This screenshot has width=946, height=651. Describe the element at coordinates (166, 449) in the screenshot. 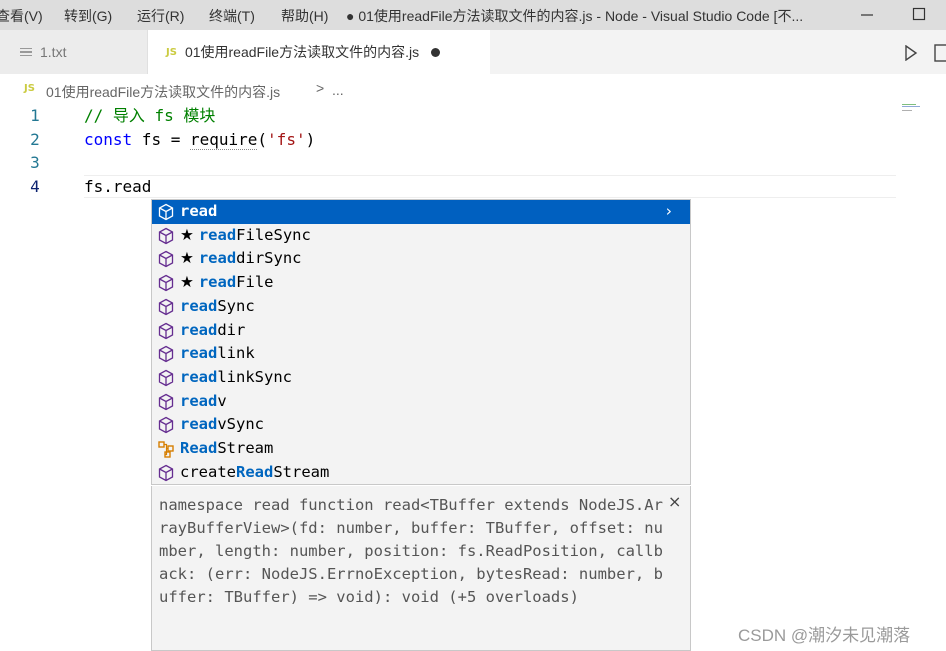

I see `class-icon` at that location.